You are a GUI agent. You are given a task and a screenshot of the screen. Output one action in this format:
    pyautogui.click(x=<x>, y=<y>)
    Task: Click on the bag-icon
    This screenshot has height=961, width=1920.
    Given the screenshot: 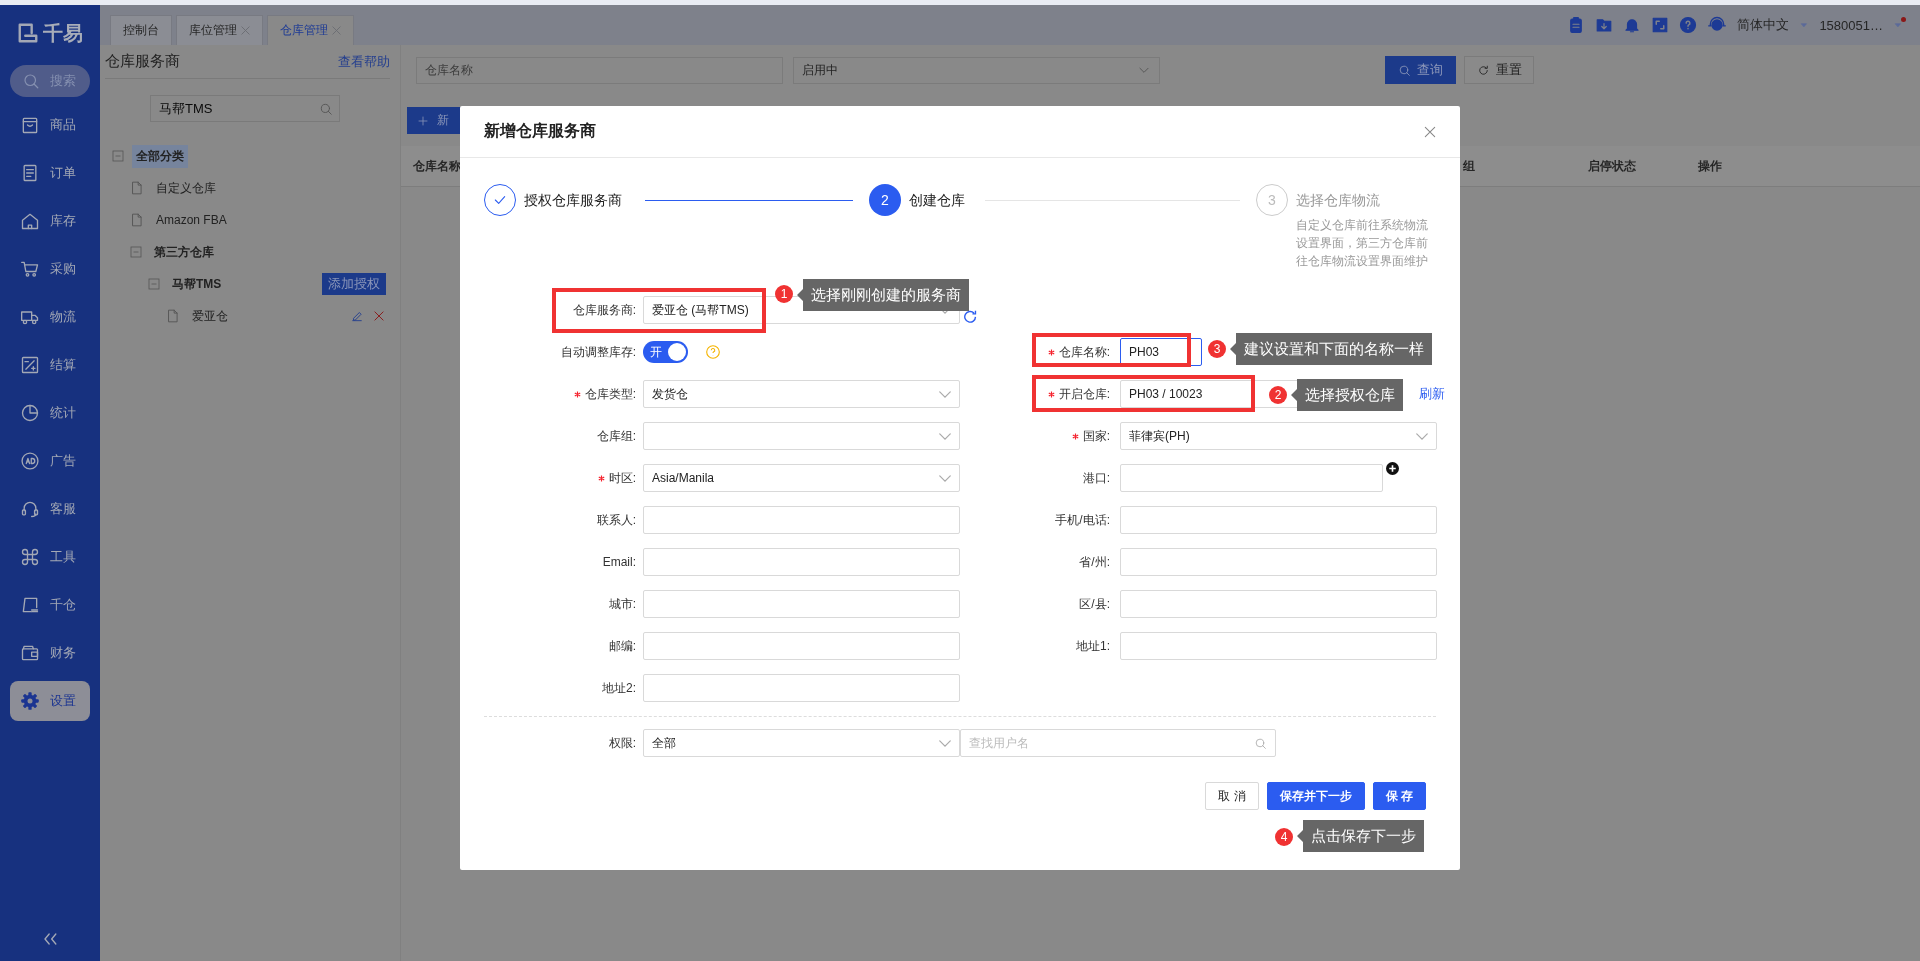 What is the action you would take?
    pyautogui.click(x=30, y=125)
    